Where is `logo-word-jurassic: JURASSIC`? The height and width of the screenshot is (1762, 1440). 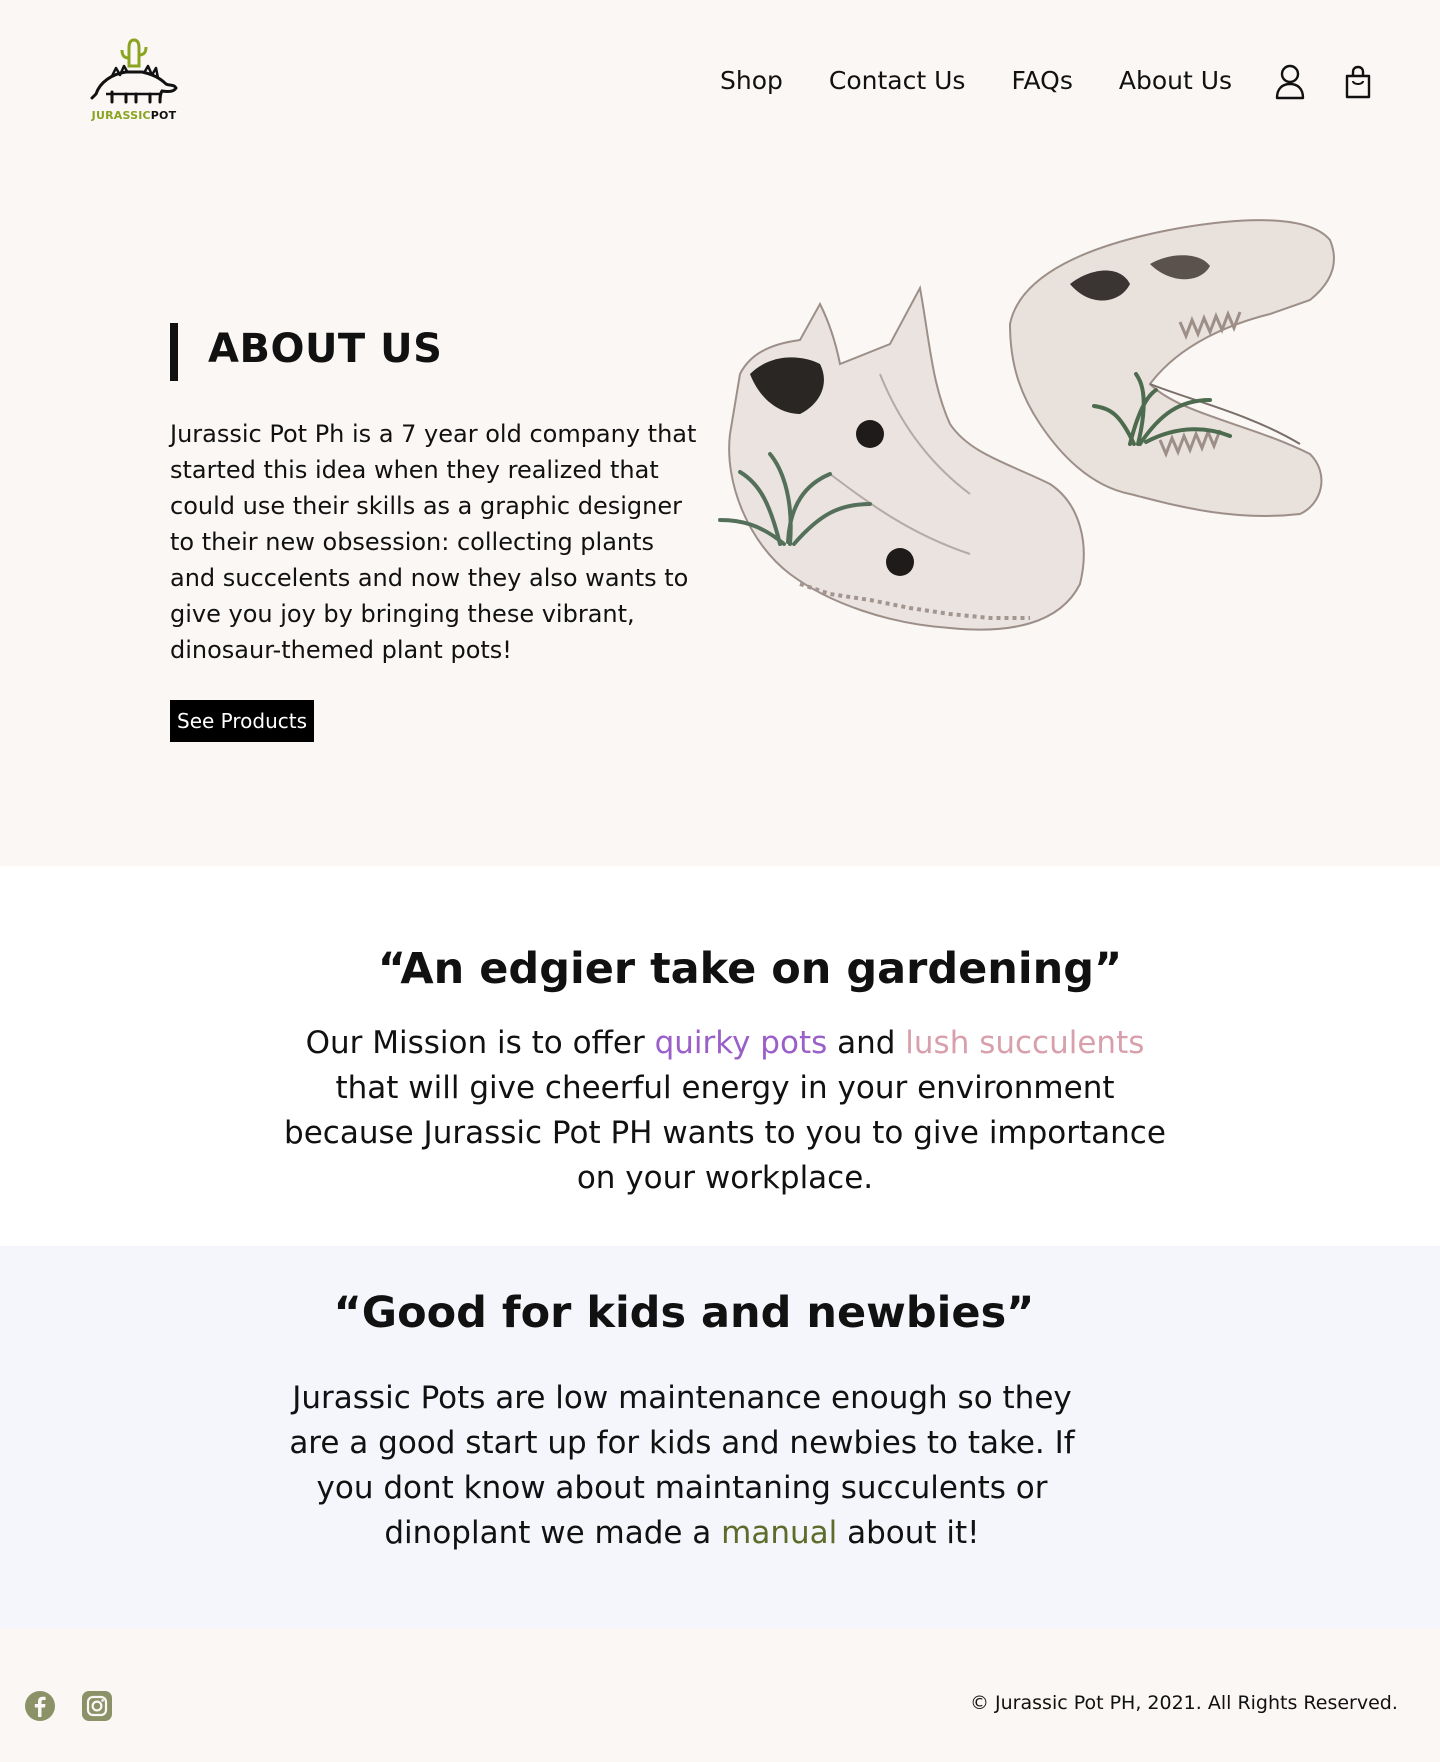 logo-word-jurassic: JURASSIC is located at coordinates (121, 115).